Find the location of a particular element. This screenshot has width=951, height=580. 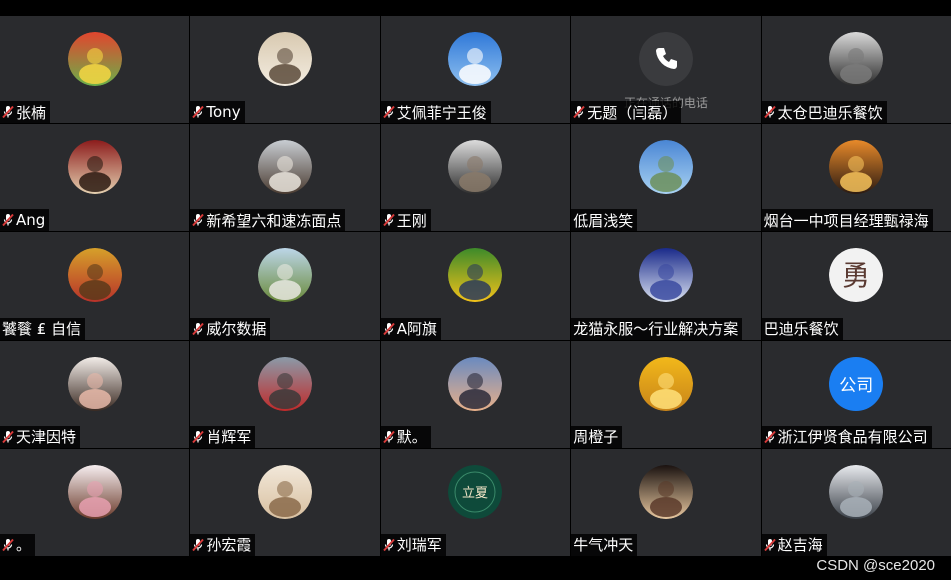

woman-portrait-photo-avatar is located at coordinates (94, 383).